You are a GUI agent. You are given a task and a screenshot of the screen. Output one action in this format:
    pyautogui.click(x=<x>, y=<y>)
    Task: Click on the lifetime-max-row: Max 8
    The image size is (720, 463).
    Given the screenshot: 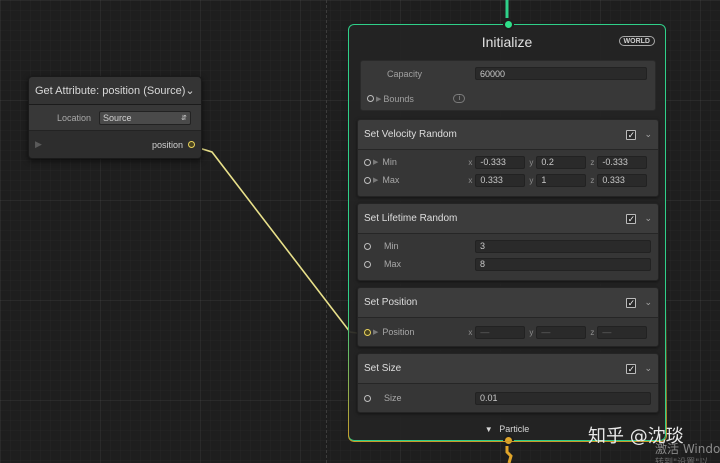 What is the action you would take?
    pyautogui.click(x=508, y=264)
    